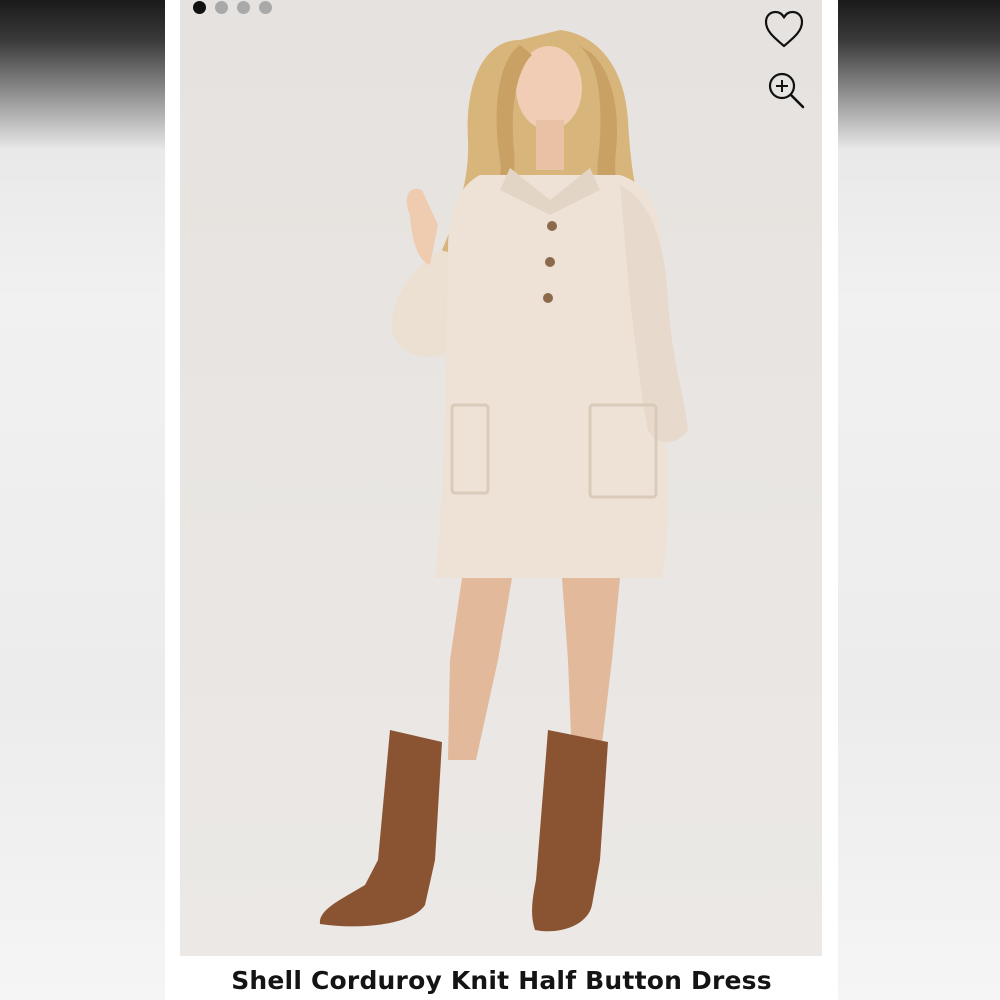 The image size is (1000, 1000). Describe the element at coordinates (787, 91) in the screenshot. I see `zoom-in-icon` at that location.